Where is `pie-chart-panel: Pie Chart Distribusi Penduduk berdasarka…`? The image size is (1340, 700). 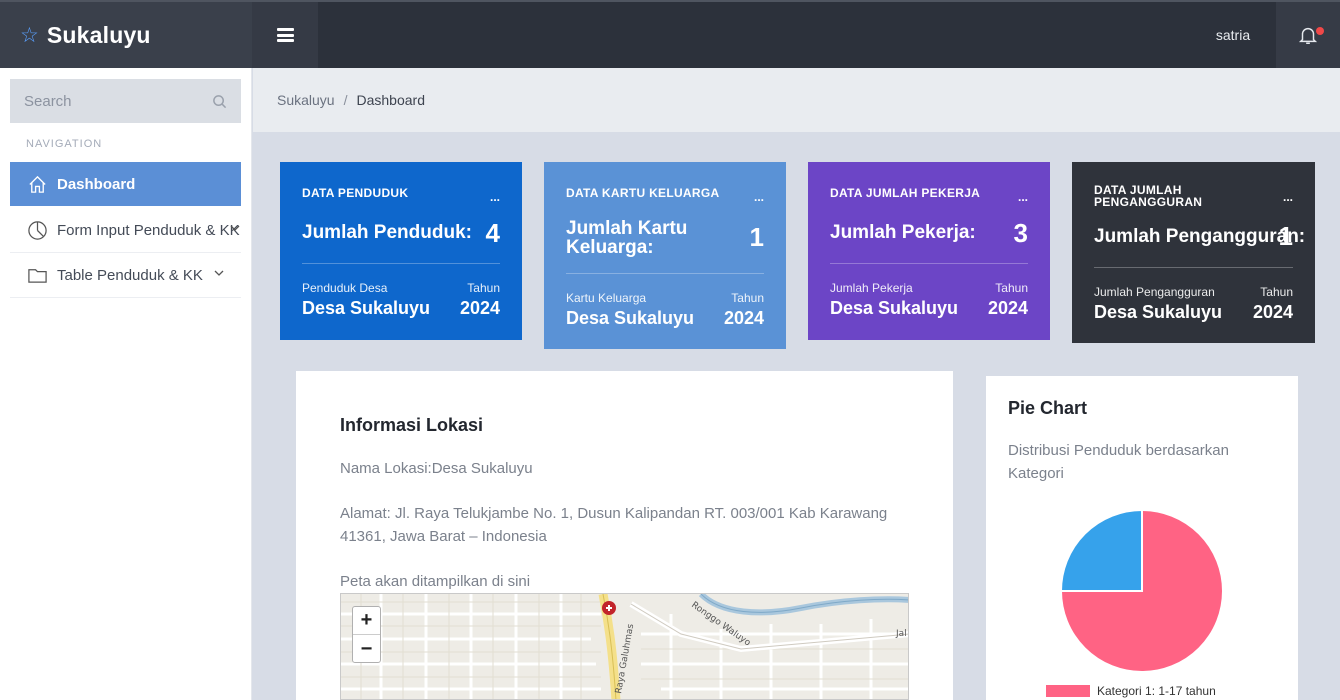
pie-chart-panel: Pie Chart Distribusi Penduduk berdasarka… is located at coordinates (1142, 538).